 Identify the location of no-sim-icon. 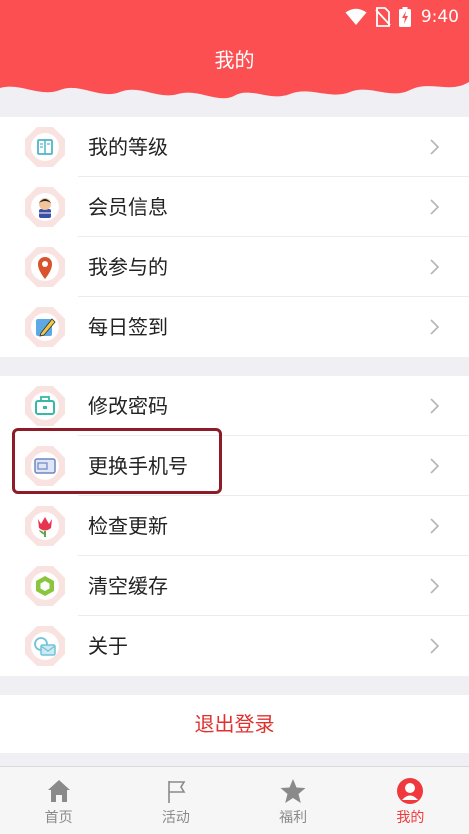
(383, 17).